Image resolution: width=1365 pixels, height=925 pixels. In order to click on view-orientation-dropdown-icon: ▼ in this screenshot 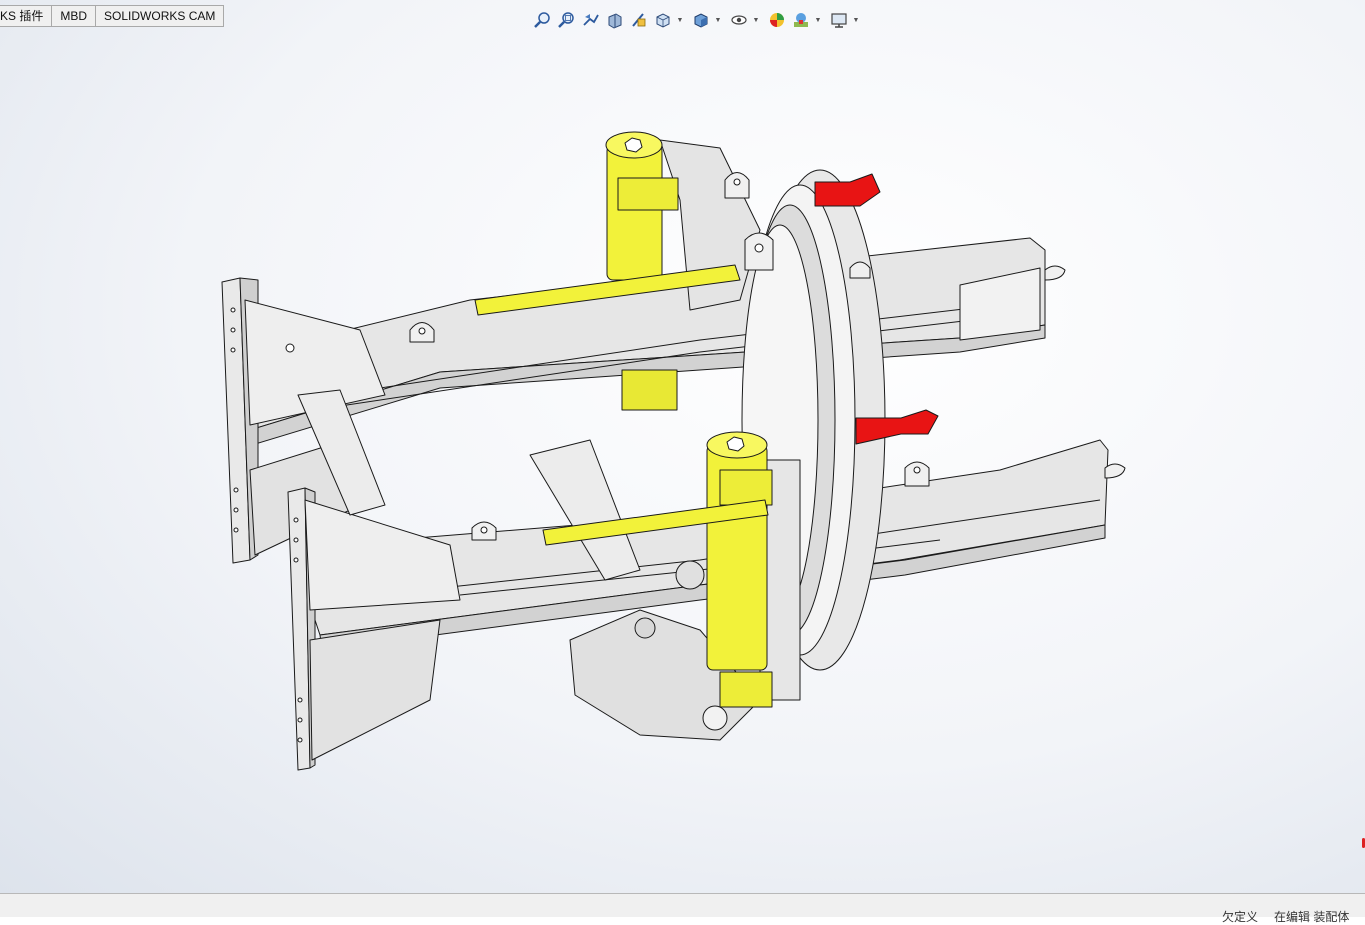, I will do `click(680, 20)`.